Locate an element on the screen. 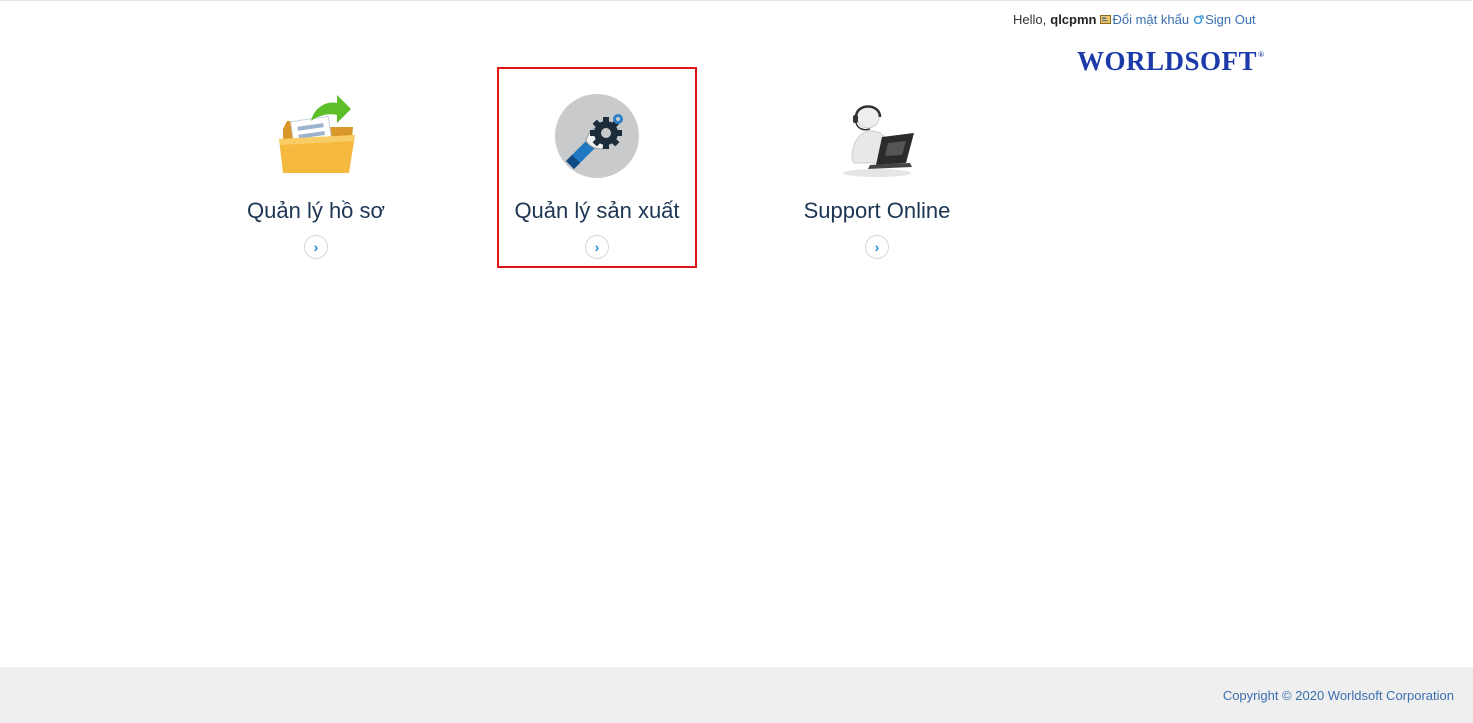 The height and width of the screenshot is (723, 1473). module-support: Support Online › is located at coordinates (877, 167).